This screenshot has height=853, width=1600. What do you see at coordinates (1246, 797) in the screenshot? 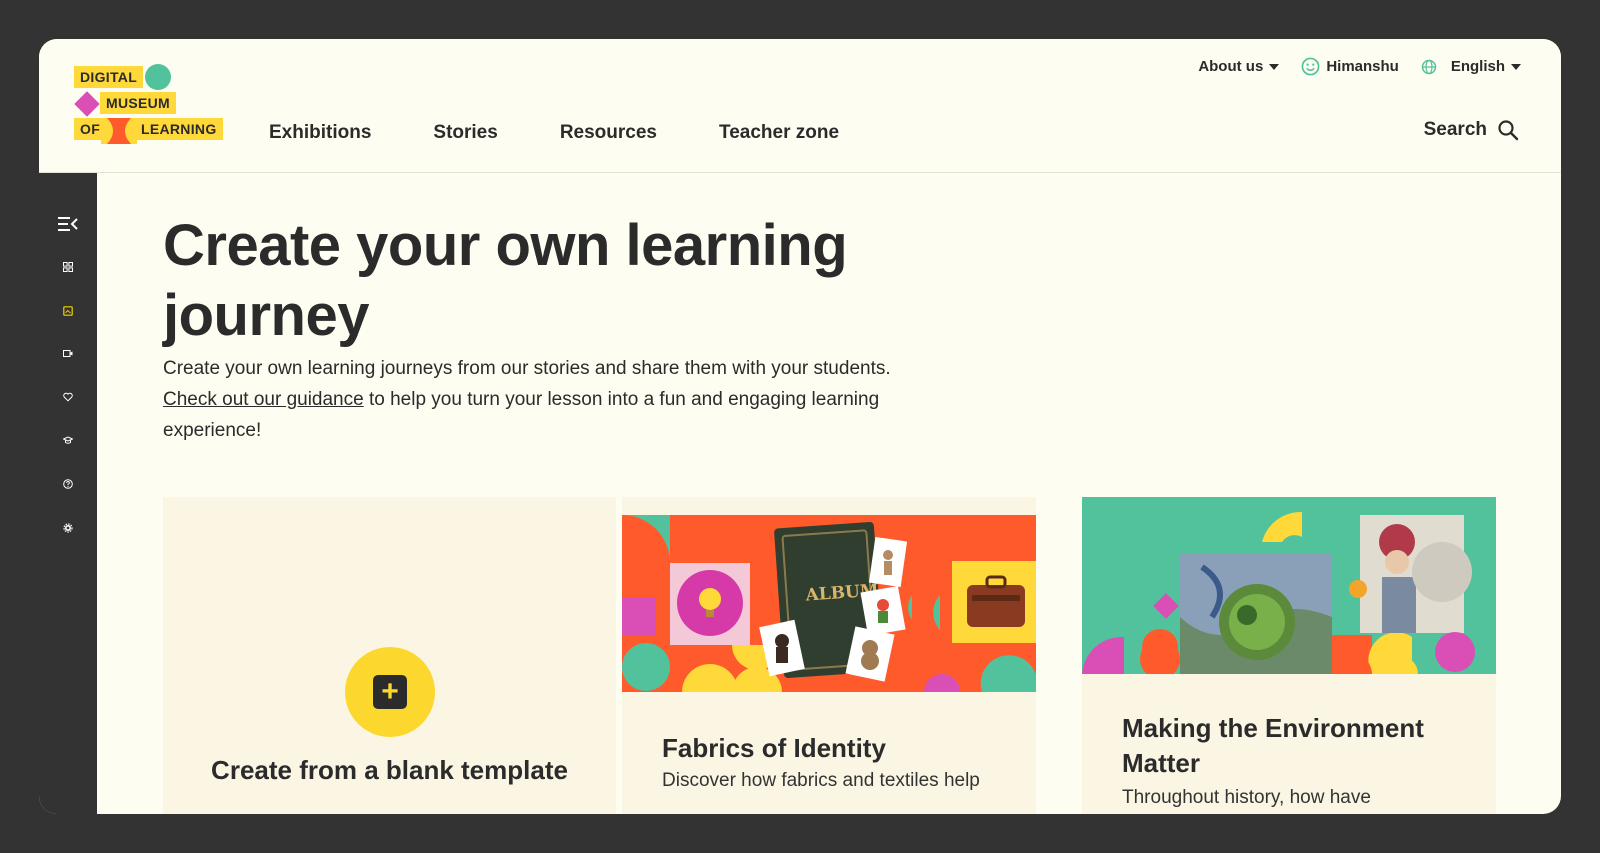
I see `journey-card-description: Throughout history, how have` at bounding box center [1246, 797].